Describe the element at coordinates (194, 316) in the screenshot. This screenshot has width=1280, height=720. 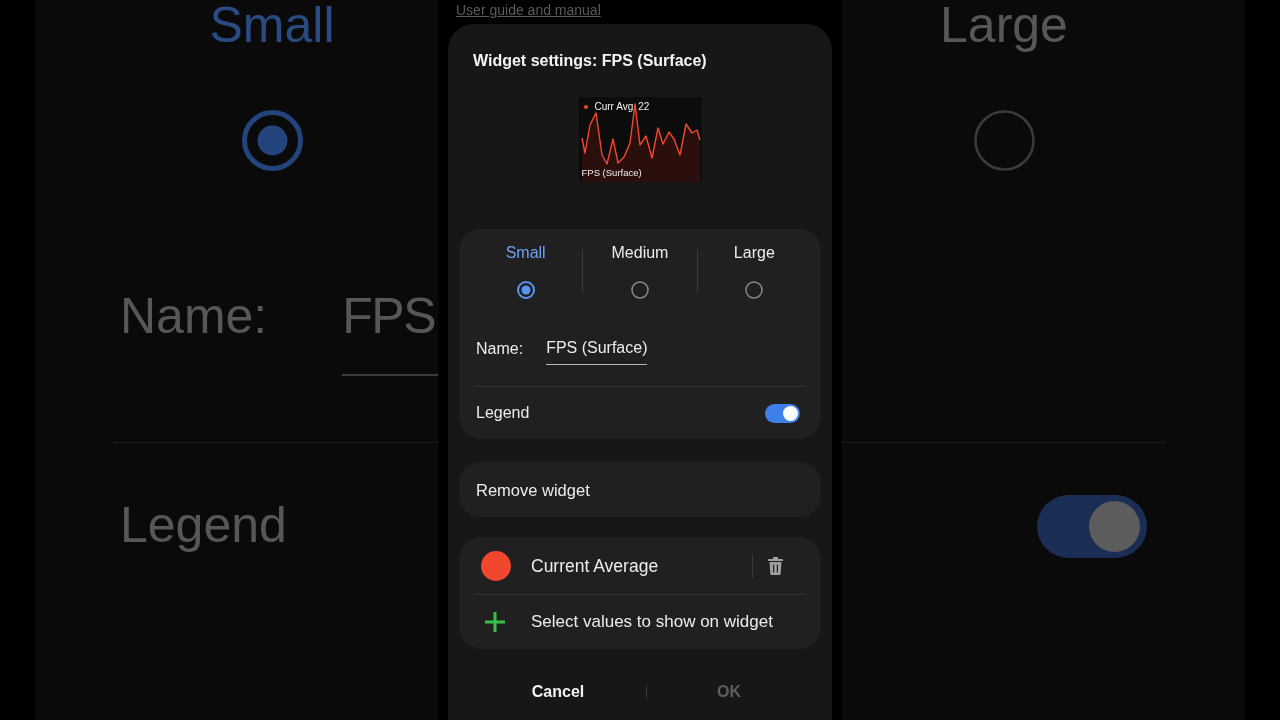
I see `backdrop-name-label: Name:` at that location.